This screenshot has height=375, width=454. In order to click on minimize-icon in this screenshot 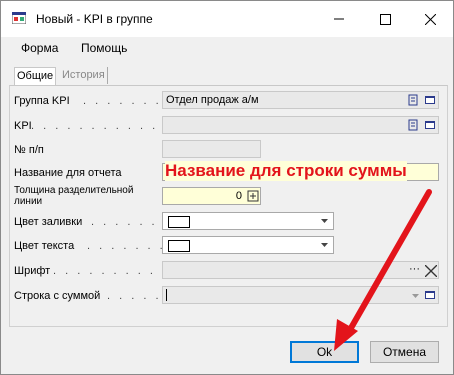, I will do `click(339, 19)`.